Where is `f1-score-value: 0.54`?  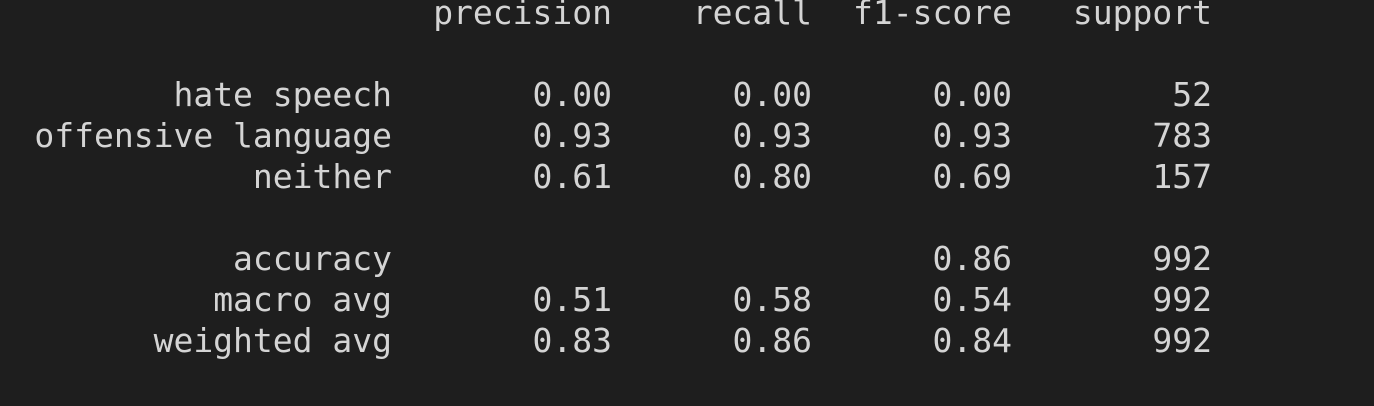
f1-score-value: 0.54 is located at coordinates (972, 299).